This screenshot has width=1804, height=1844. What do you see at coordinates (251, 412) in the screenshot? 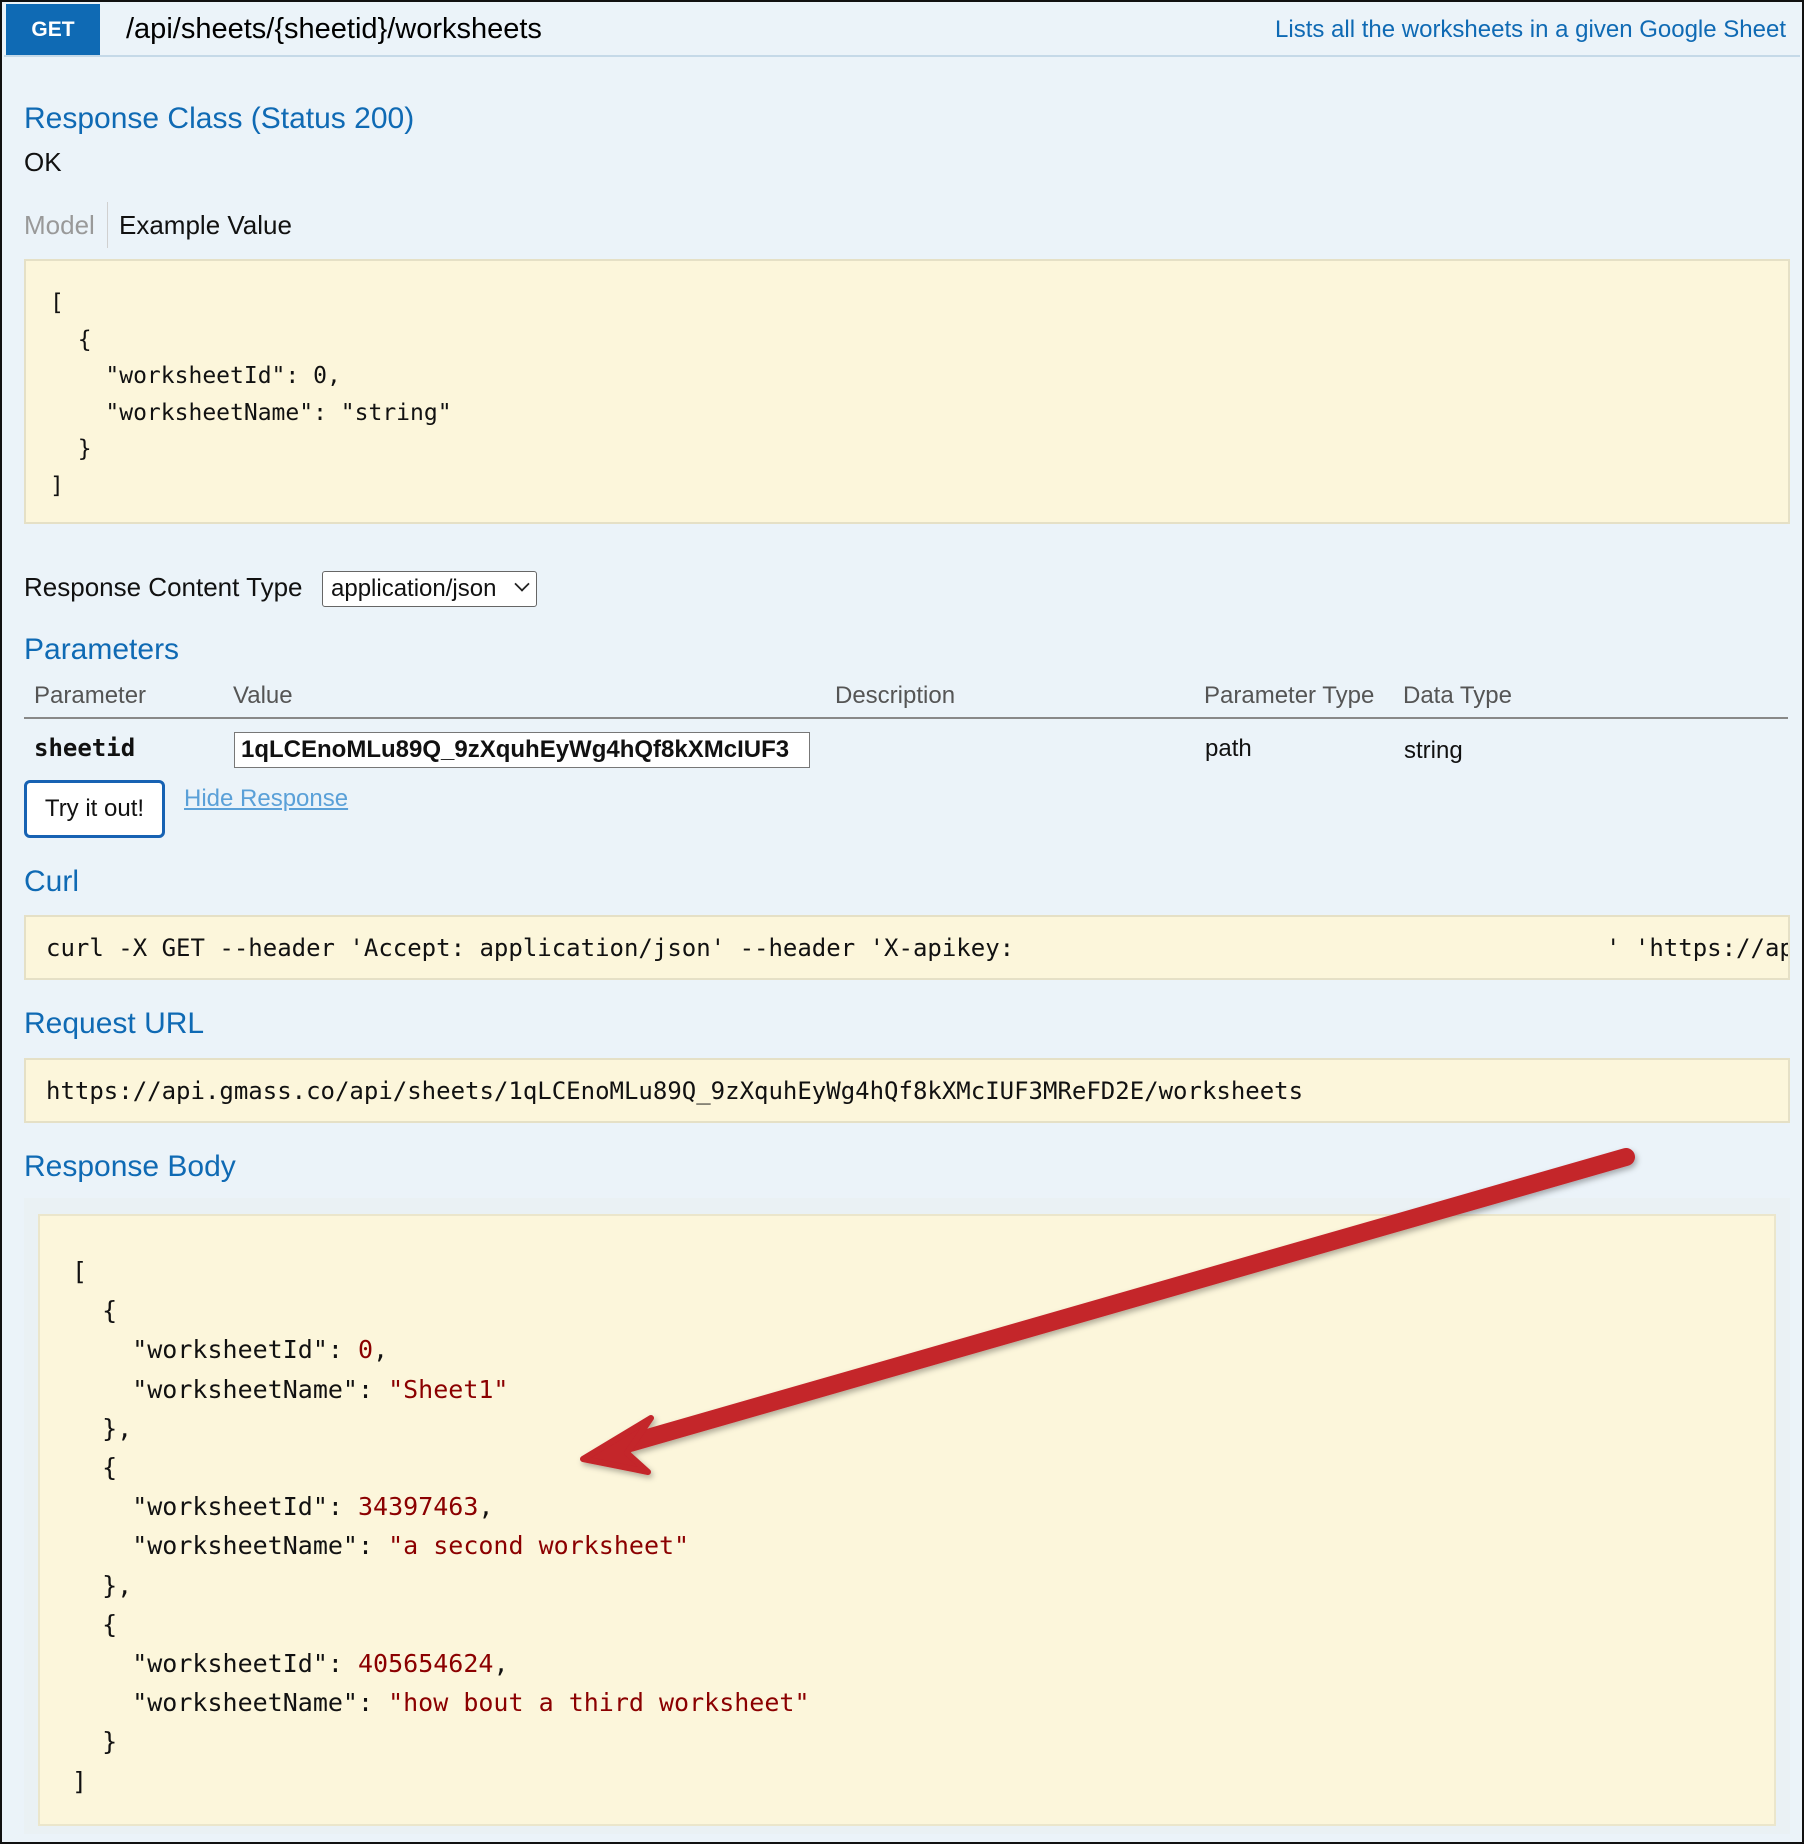
I see `code-line: "worksheetName": "string"` at bounding box center [251, 412].